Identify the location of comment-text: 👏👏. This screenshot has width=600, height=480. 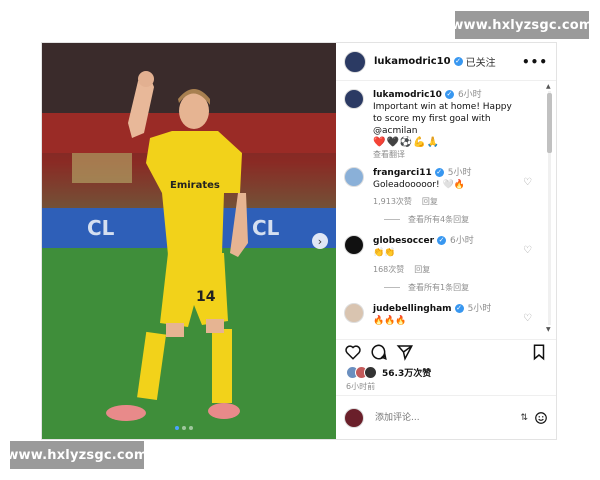
(384, 253).